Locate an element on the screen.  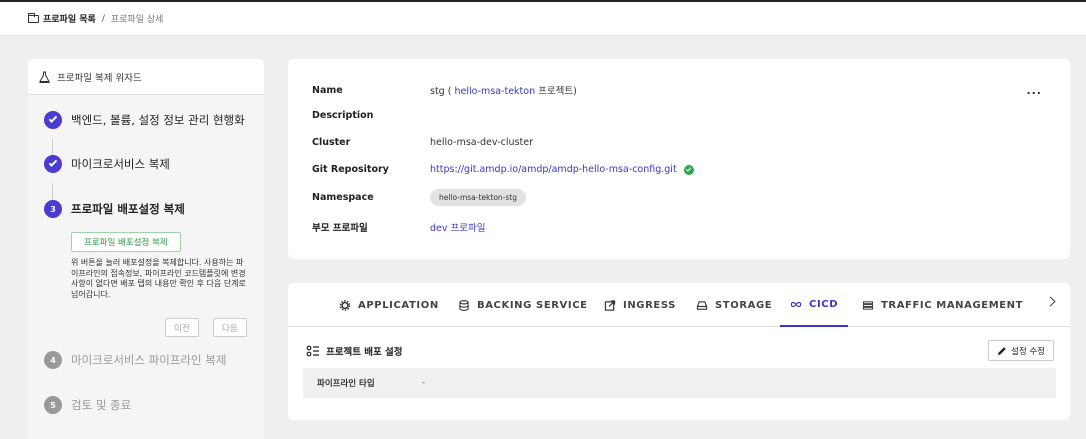
wizard-step-label: 프로파일 배포설정 복제 is located at coordinates (128, 209).